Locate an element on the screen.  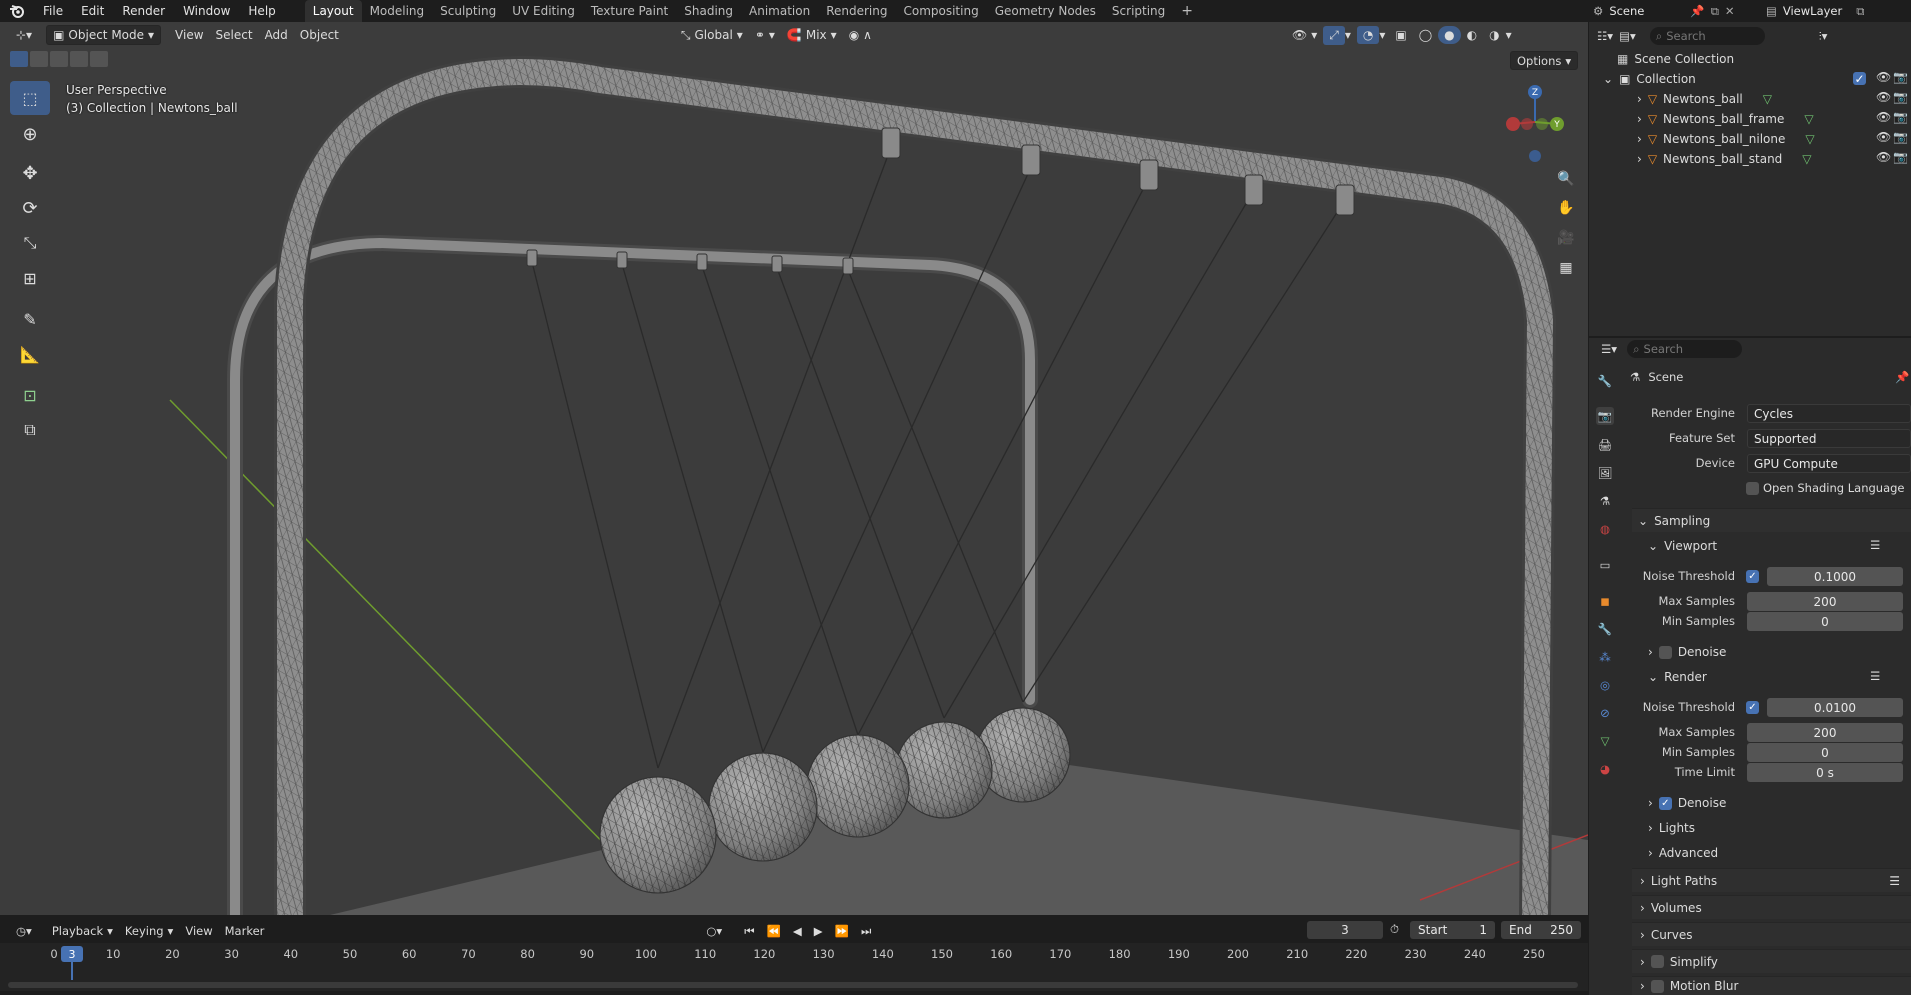
zoom-icon: 🔍 is located at coordinates (1566, 179).